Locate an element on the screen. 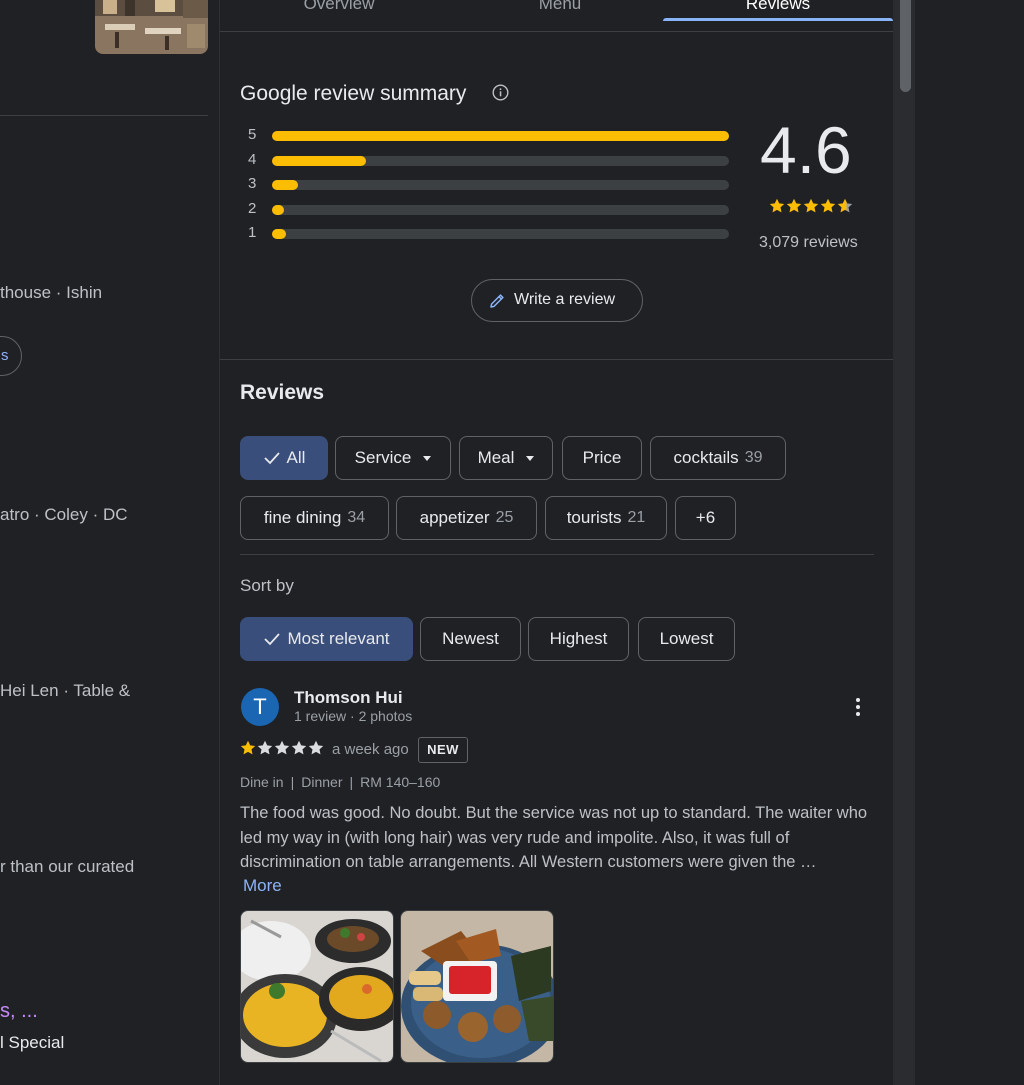 The image size is (1024, 1085). result-snippet: l Special is located at coordinates (32, 1042).